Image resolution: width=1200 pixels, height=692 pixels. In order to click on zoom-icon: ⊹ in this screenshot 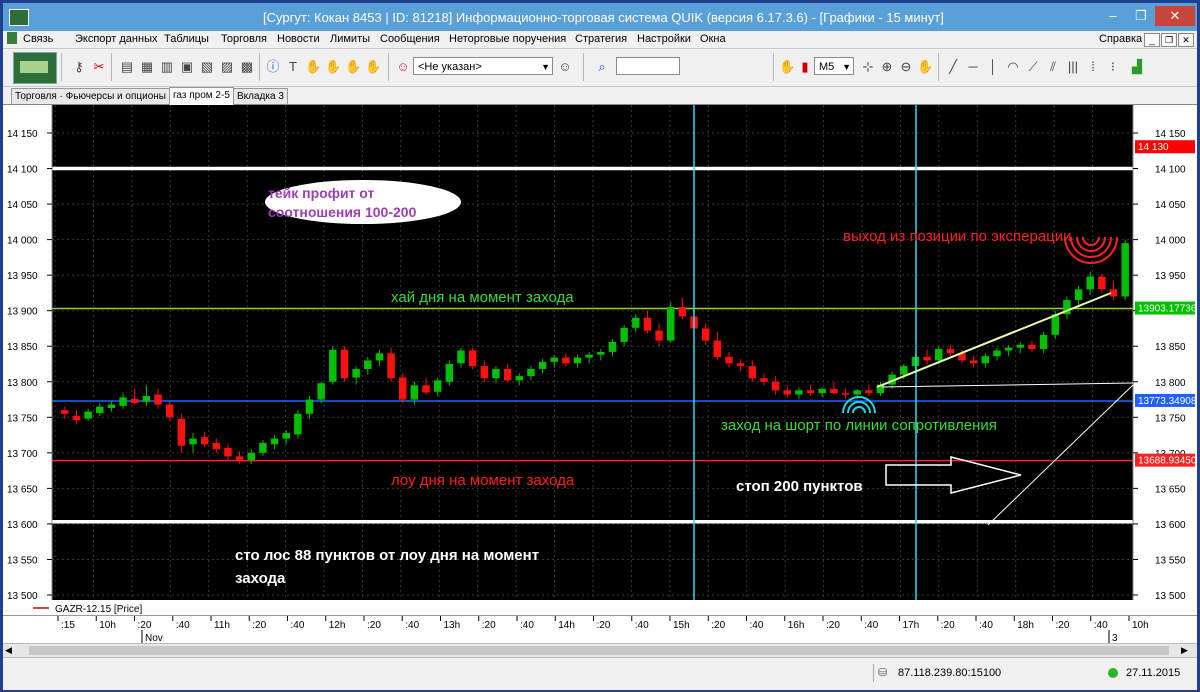, I will do `click(868, 67)`.